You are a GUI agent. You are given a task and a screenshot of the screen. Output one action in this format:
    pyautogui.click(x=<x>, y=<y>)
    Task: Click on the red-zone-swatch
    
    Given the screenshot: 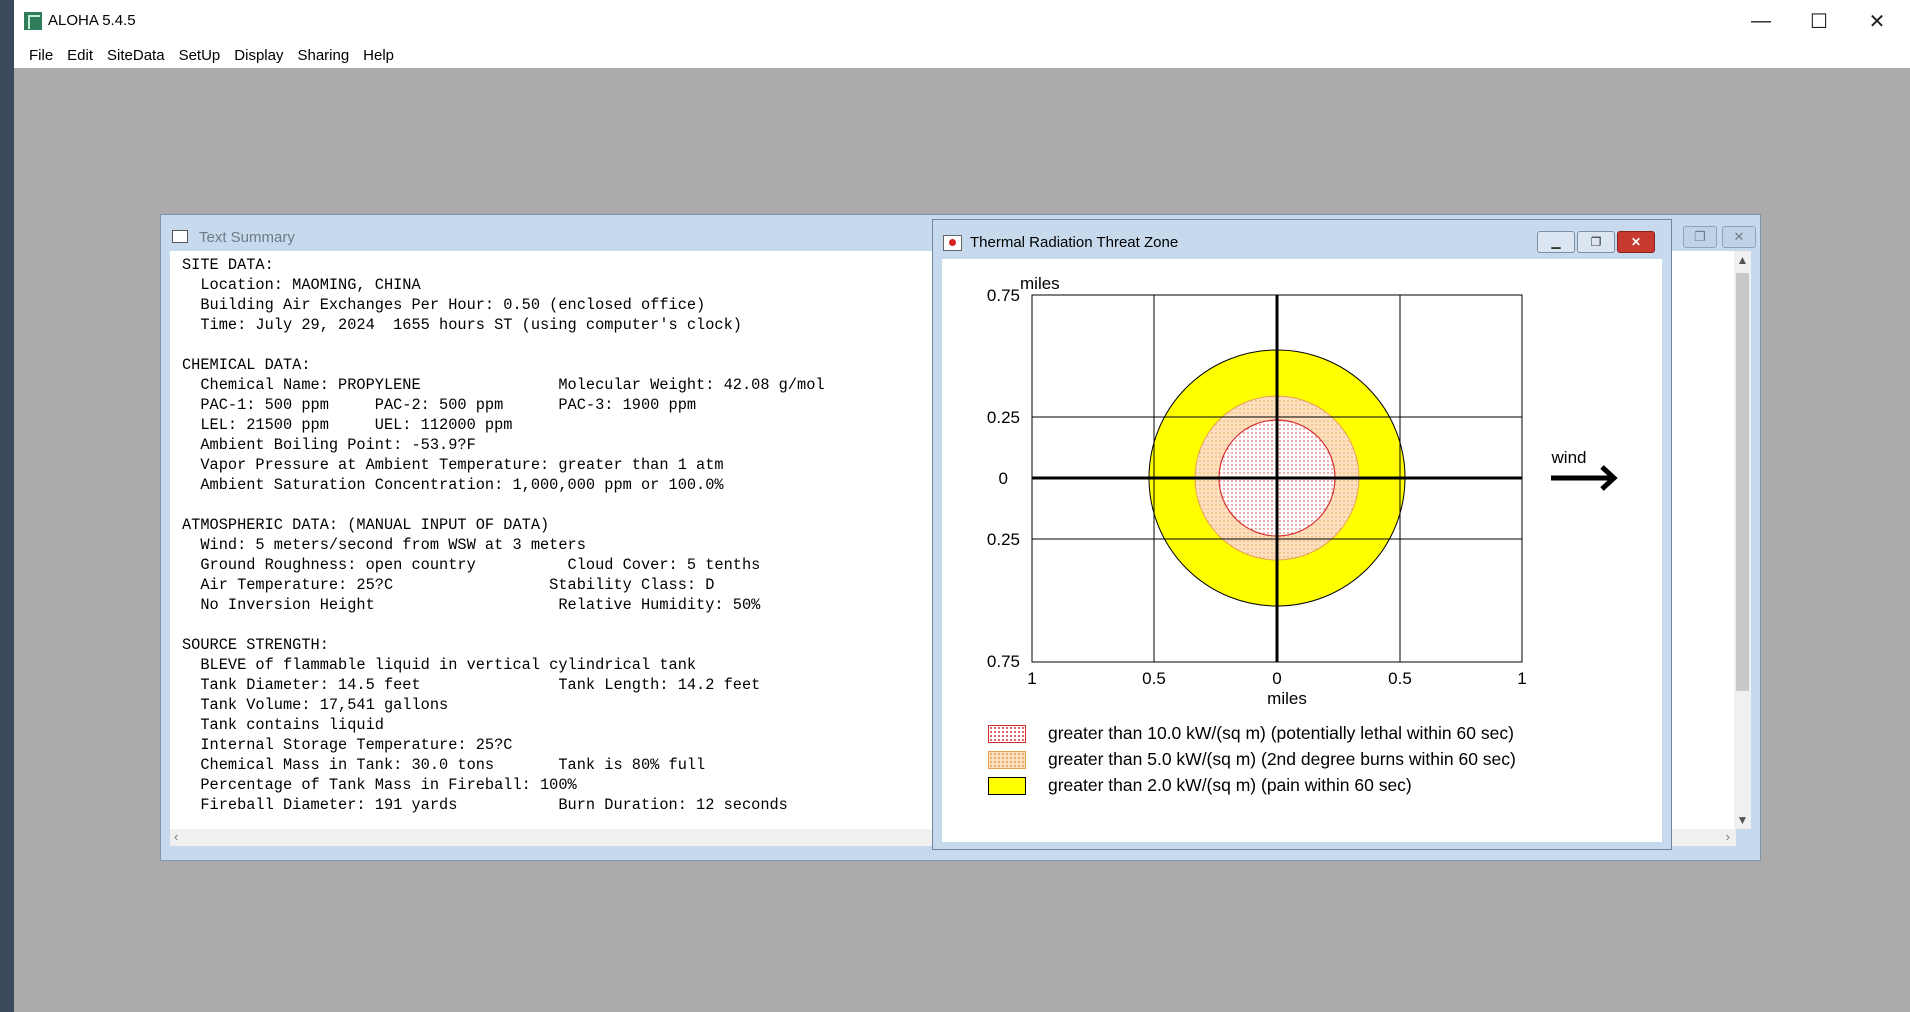 What is the action you would take?
    pyautogui.click(x=1007, y=734)
    